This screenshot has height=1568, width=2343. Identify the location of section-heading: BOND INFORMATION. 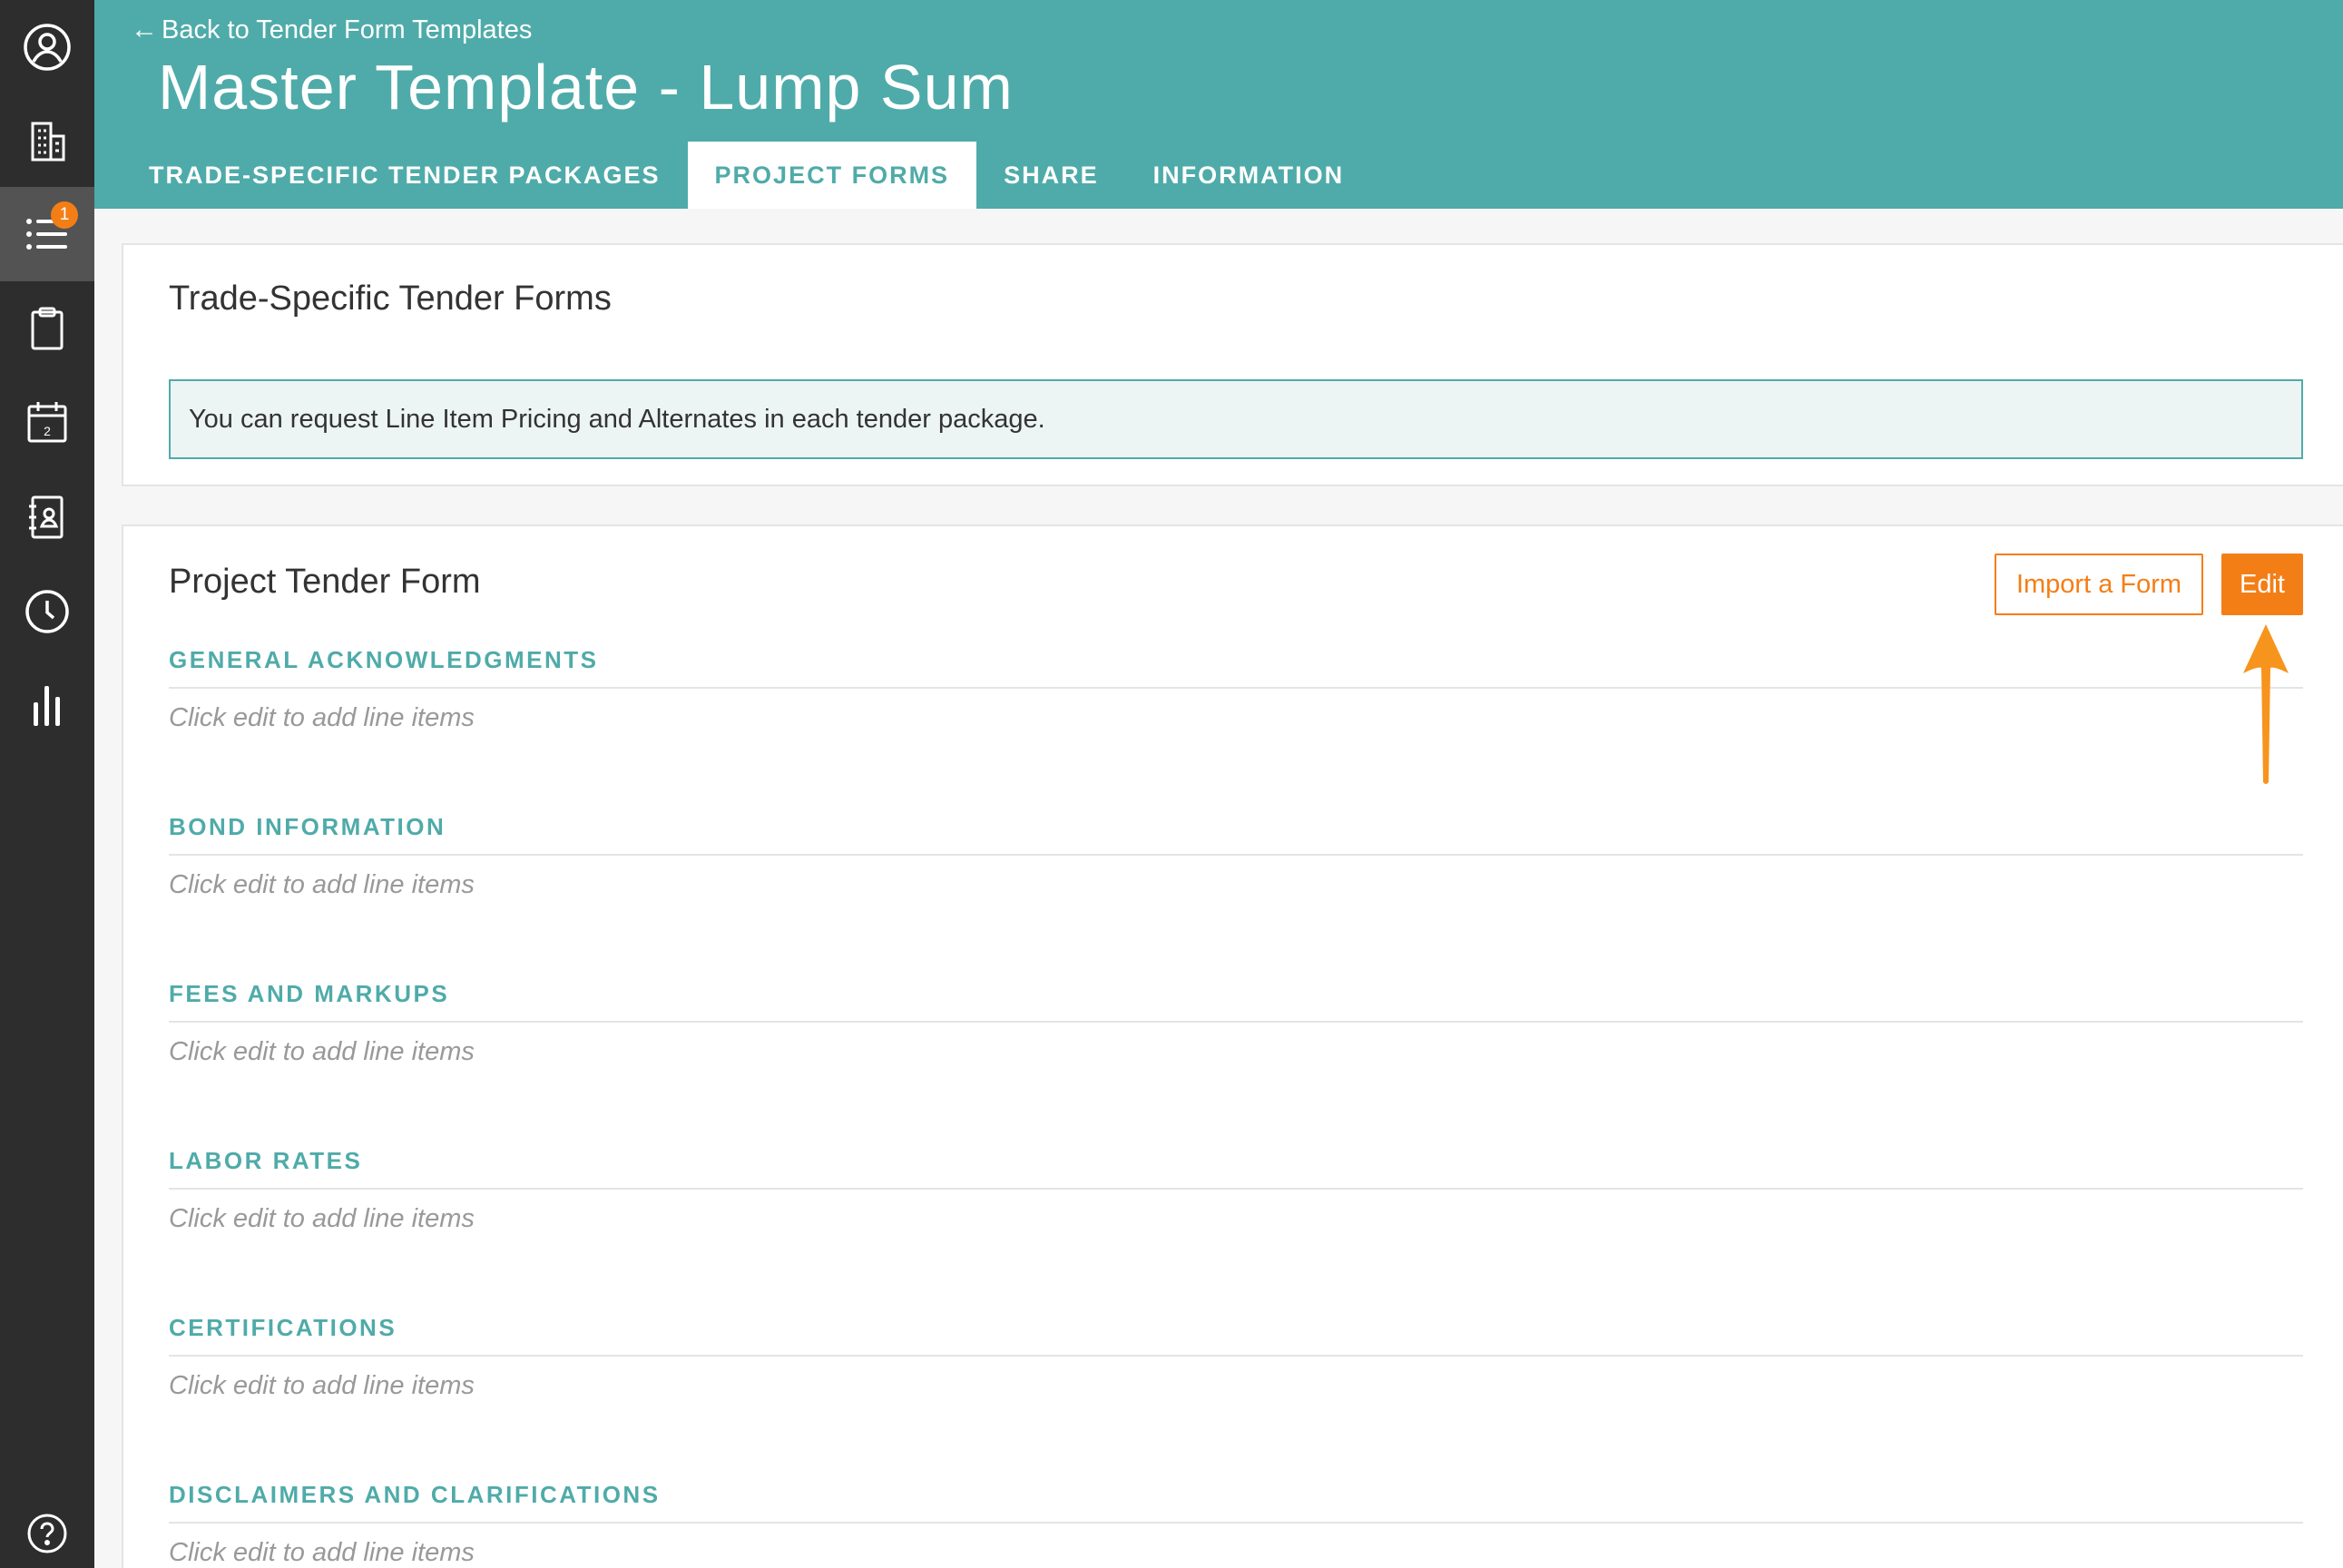
(1236, 834).